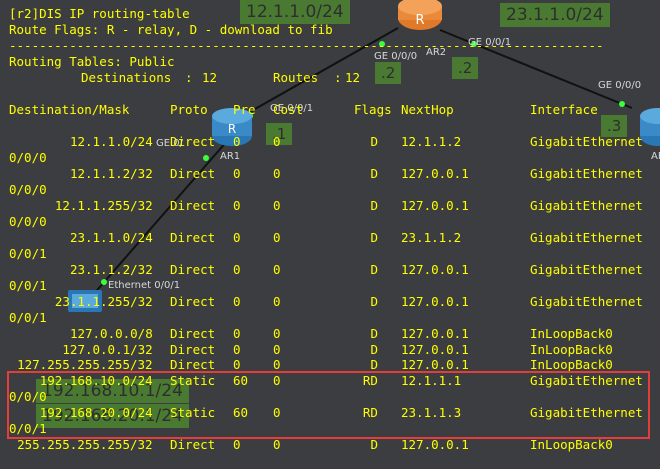  Describe the element at coordinates (564, 109) in the screenshot. I see `header-interface: Interface` at that location.